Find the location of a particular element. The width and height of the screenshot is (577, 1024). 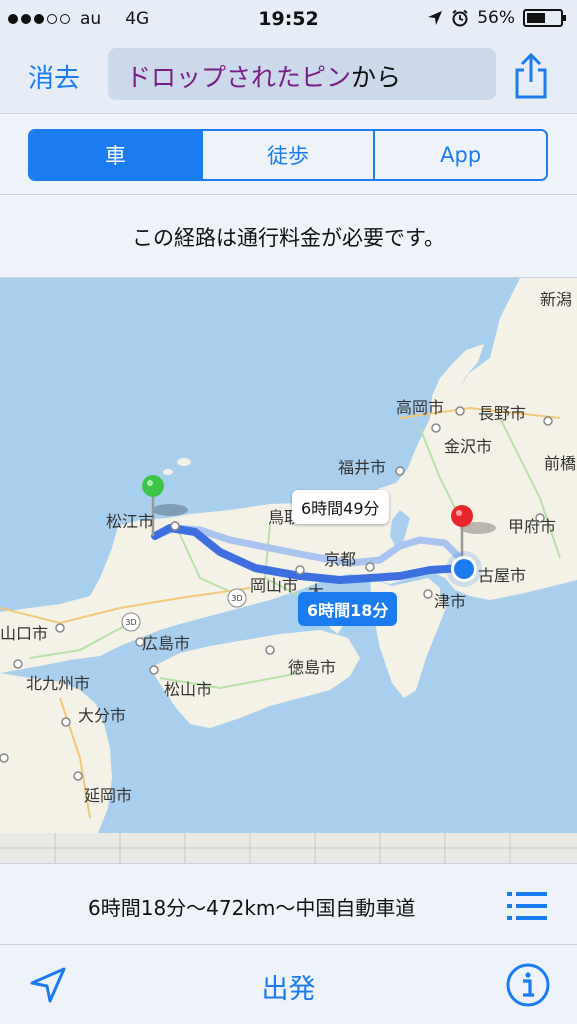

route-summary-bar: 6時間18分〜472km〜中国自動車道 is located at coordinates (288, 904).